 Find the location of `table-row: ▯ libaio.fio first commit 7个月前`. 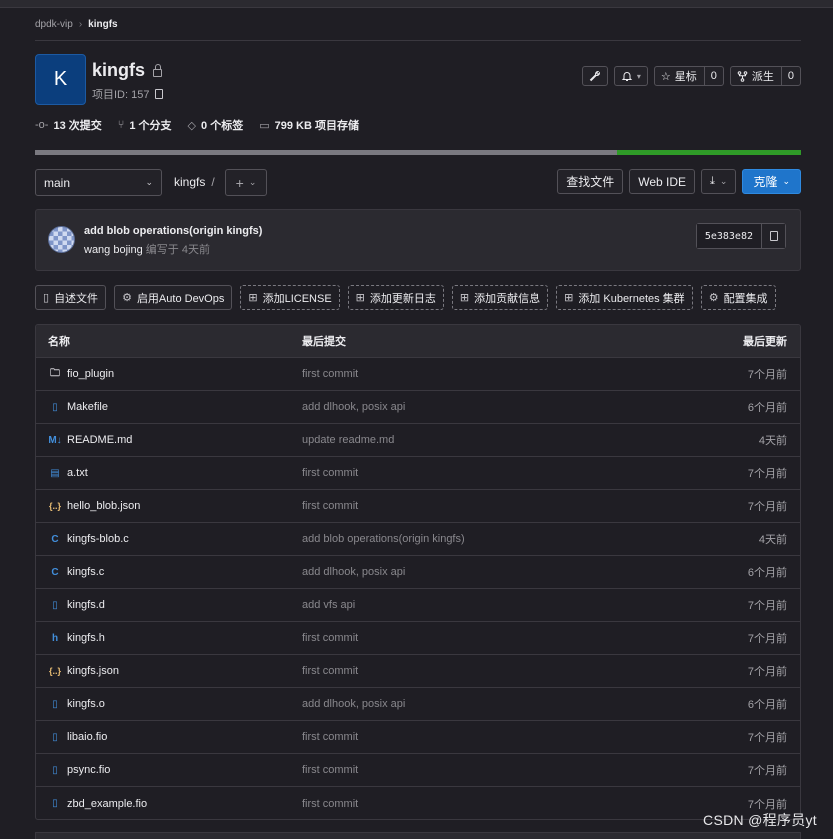

table-row: ▯ libaio.fio first commit 7个月前 is located at coordinates (418, 737).